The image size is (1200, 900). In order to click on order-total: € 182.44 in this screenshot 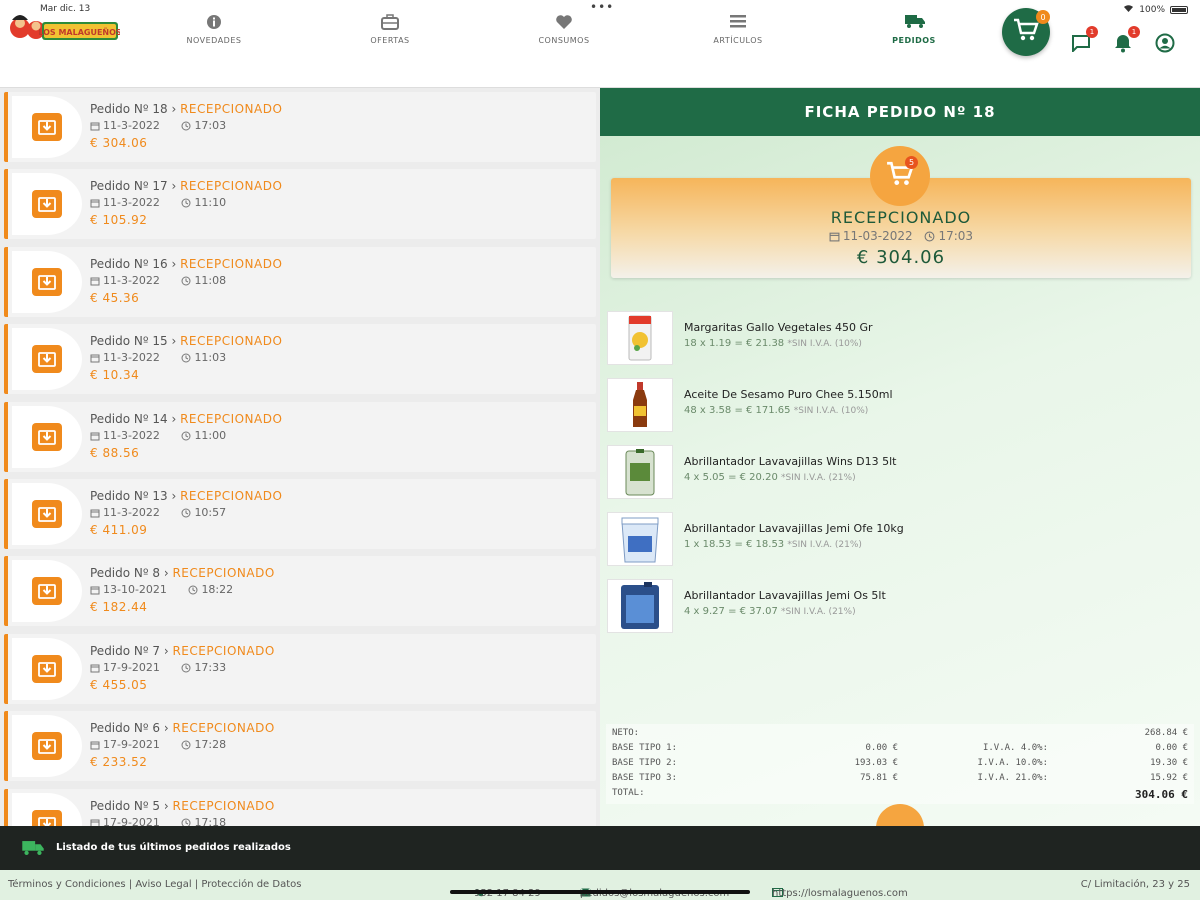, I will do `click(119, 607)`.